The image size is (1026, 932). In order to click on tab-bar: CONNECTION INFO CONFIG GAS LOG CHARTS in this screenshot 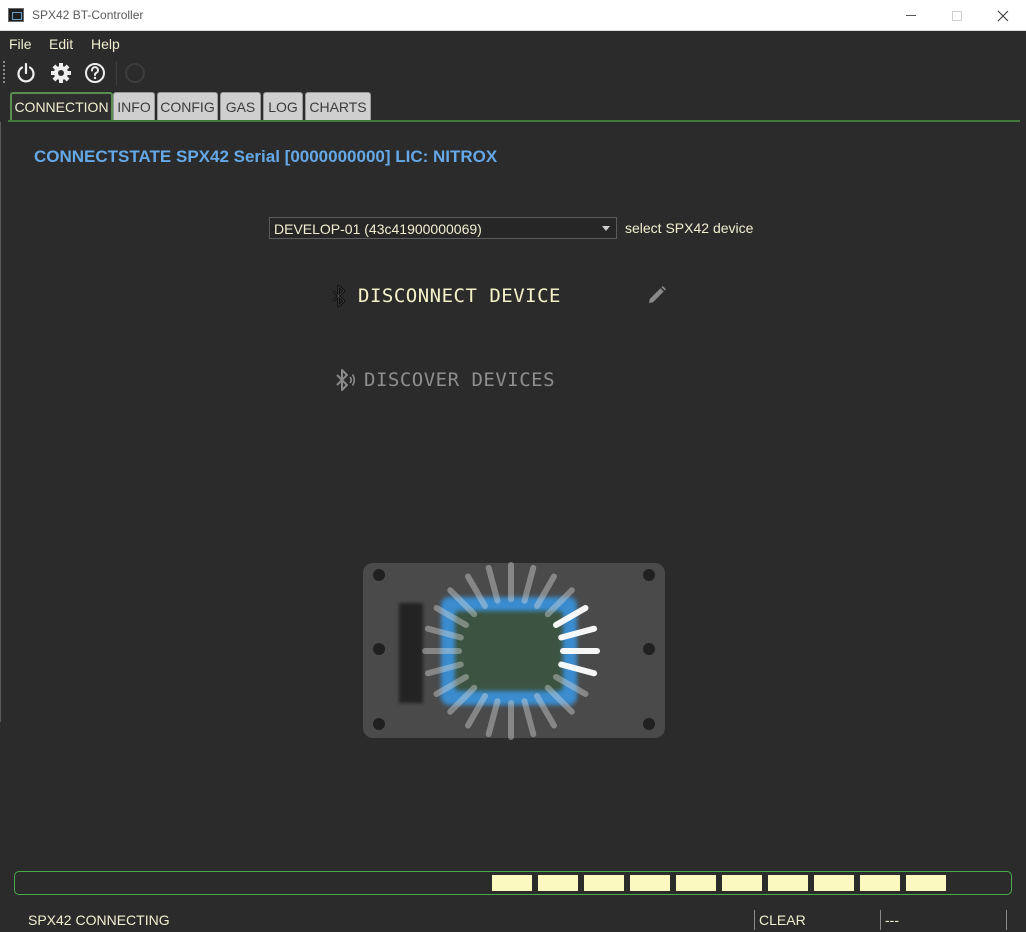, I will do `click(513, 107)`.